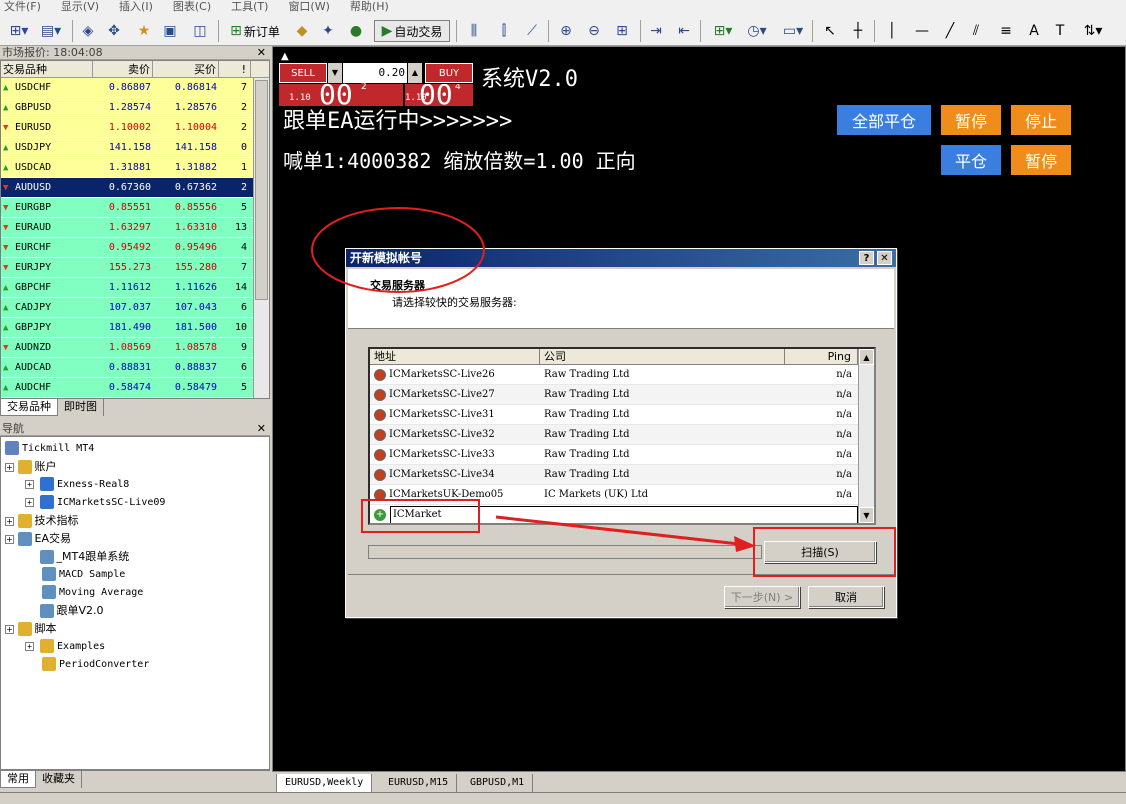  Describe the element at coordinates (123, 69) in the screenshot. I see `col-bid: 卖价` at that location.